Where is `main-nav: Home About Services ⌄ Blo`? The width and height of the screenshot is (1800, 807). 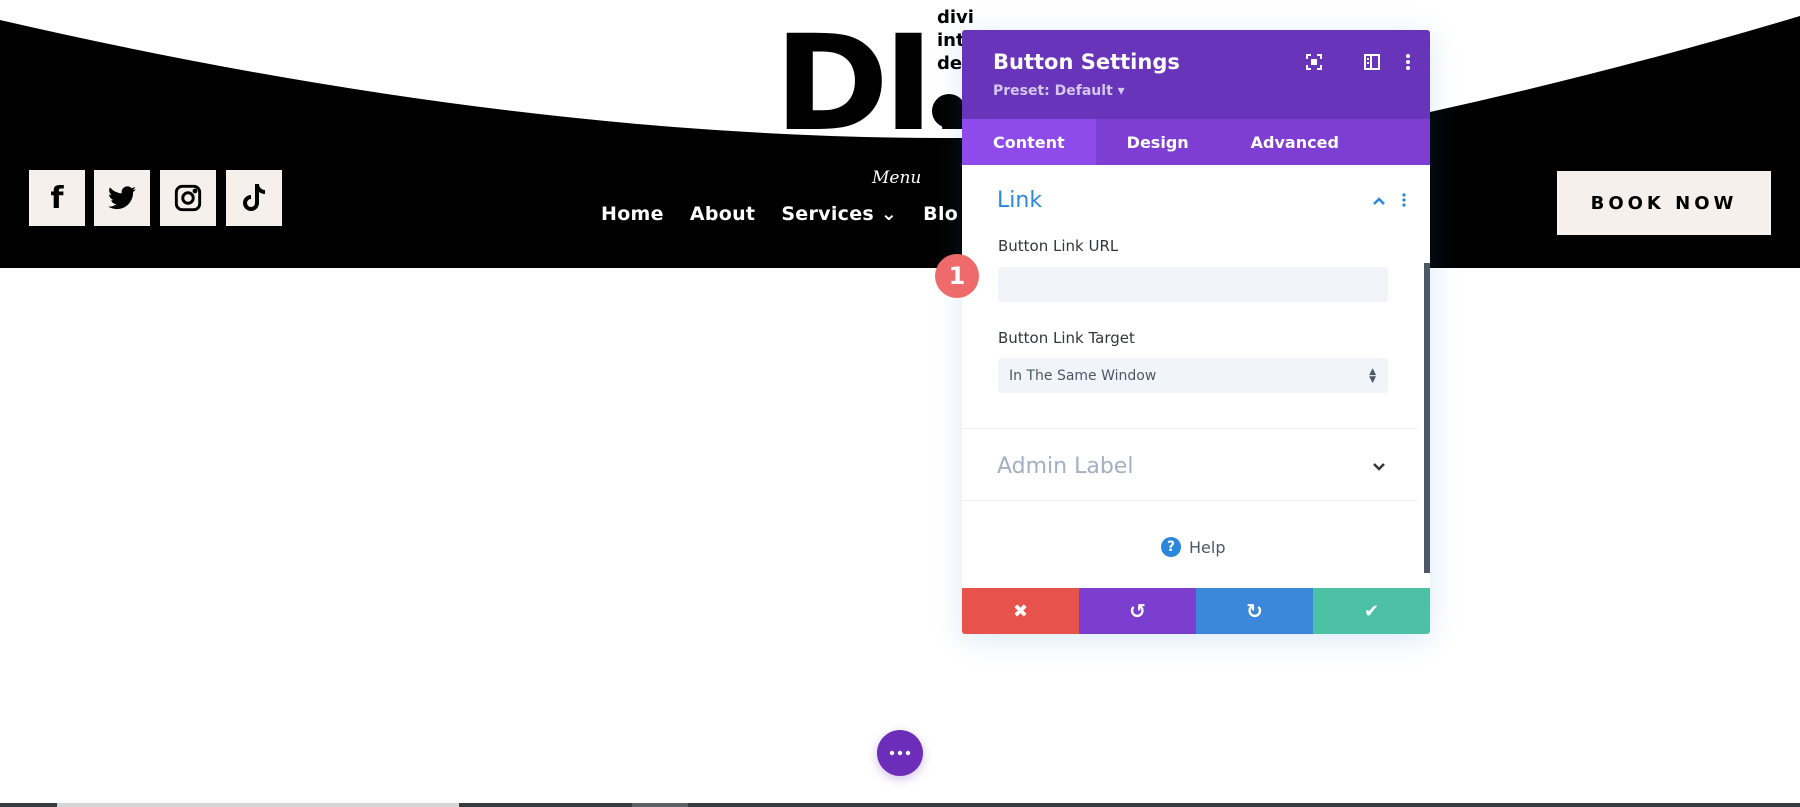
main-nav: Home About Services ⌄ Blo is located at coordinates (779, 214).